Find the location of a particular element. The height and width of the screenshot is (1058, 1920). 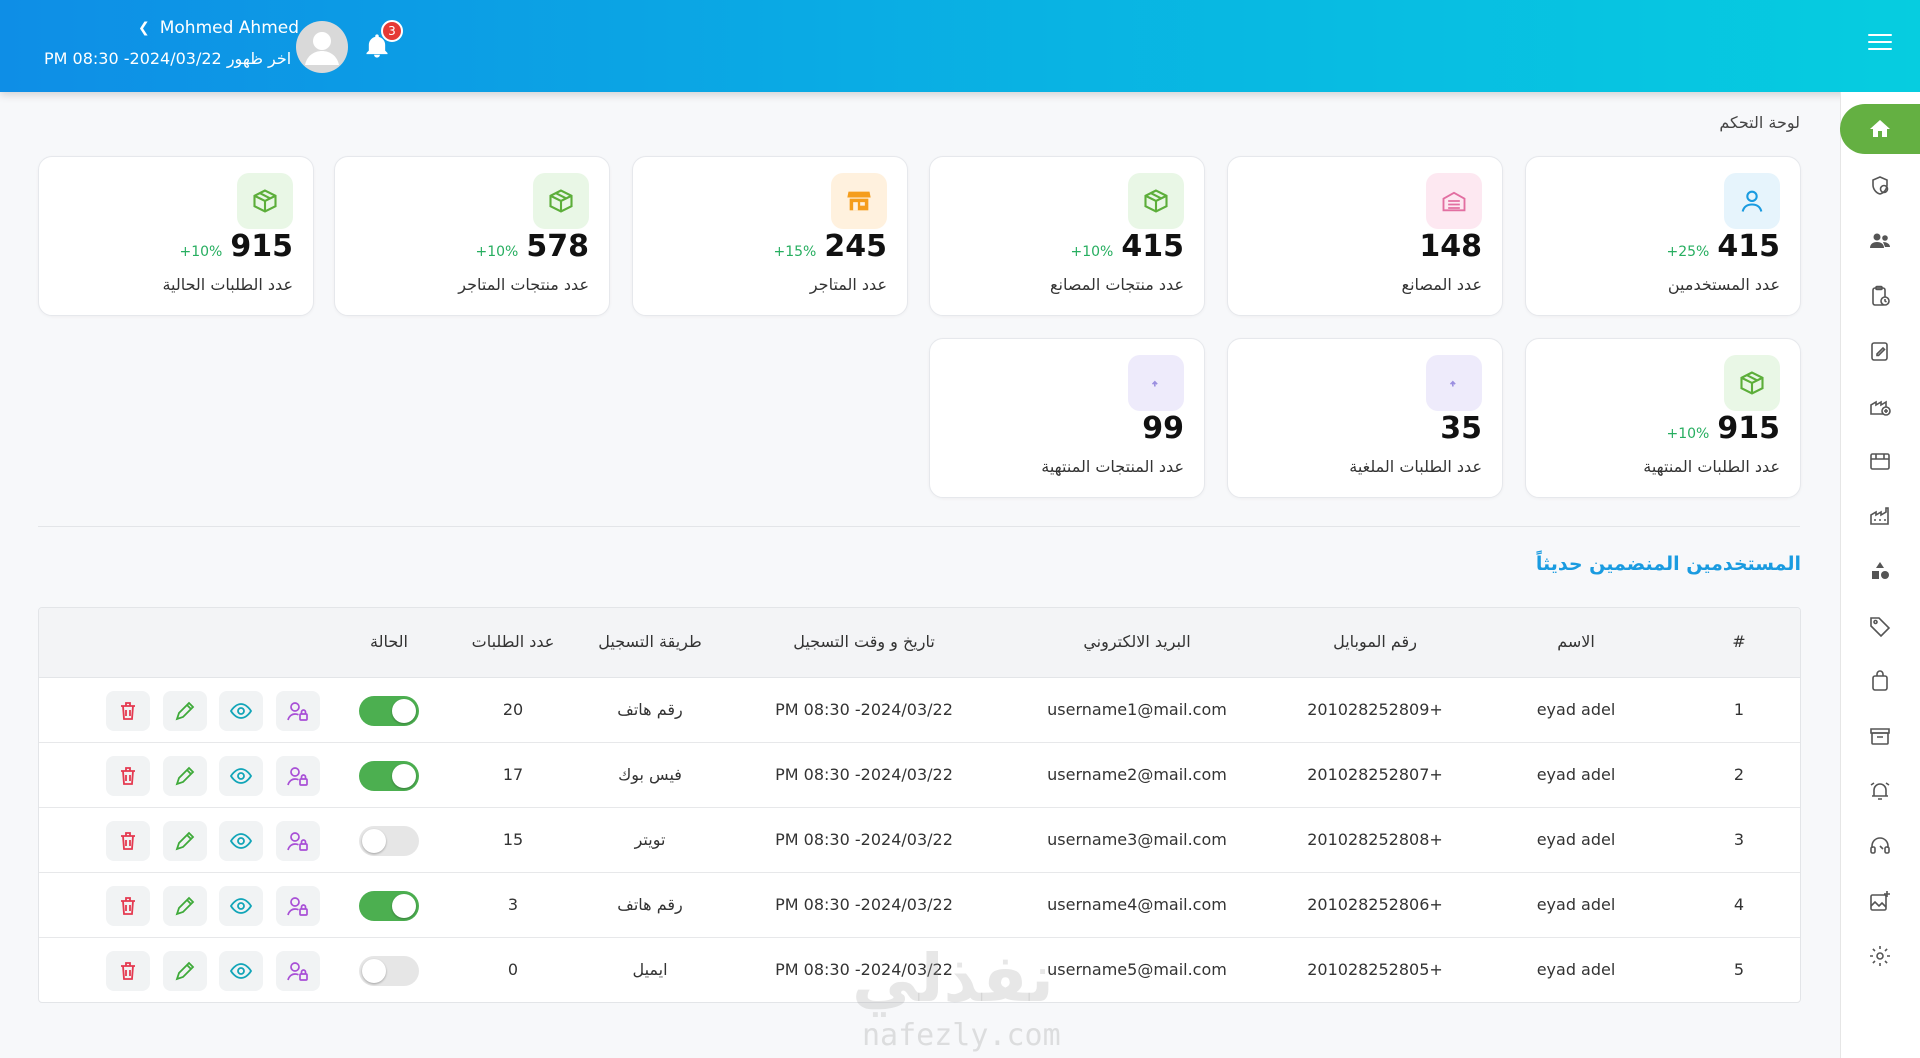

stat-card-store-products: +10% 578 عدد منتجات المتاجر is located at coordinates (472, 236).